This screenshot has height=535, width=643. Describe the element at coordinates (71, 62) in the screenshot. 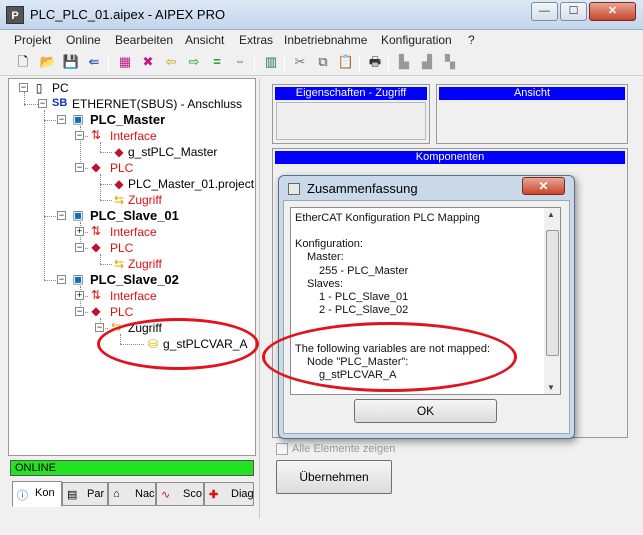

I see `save-icon: 💾` at that location.